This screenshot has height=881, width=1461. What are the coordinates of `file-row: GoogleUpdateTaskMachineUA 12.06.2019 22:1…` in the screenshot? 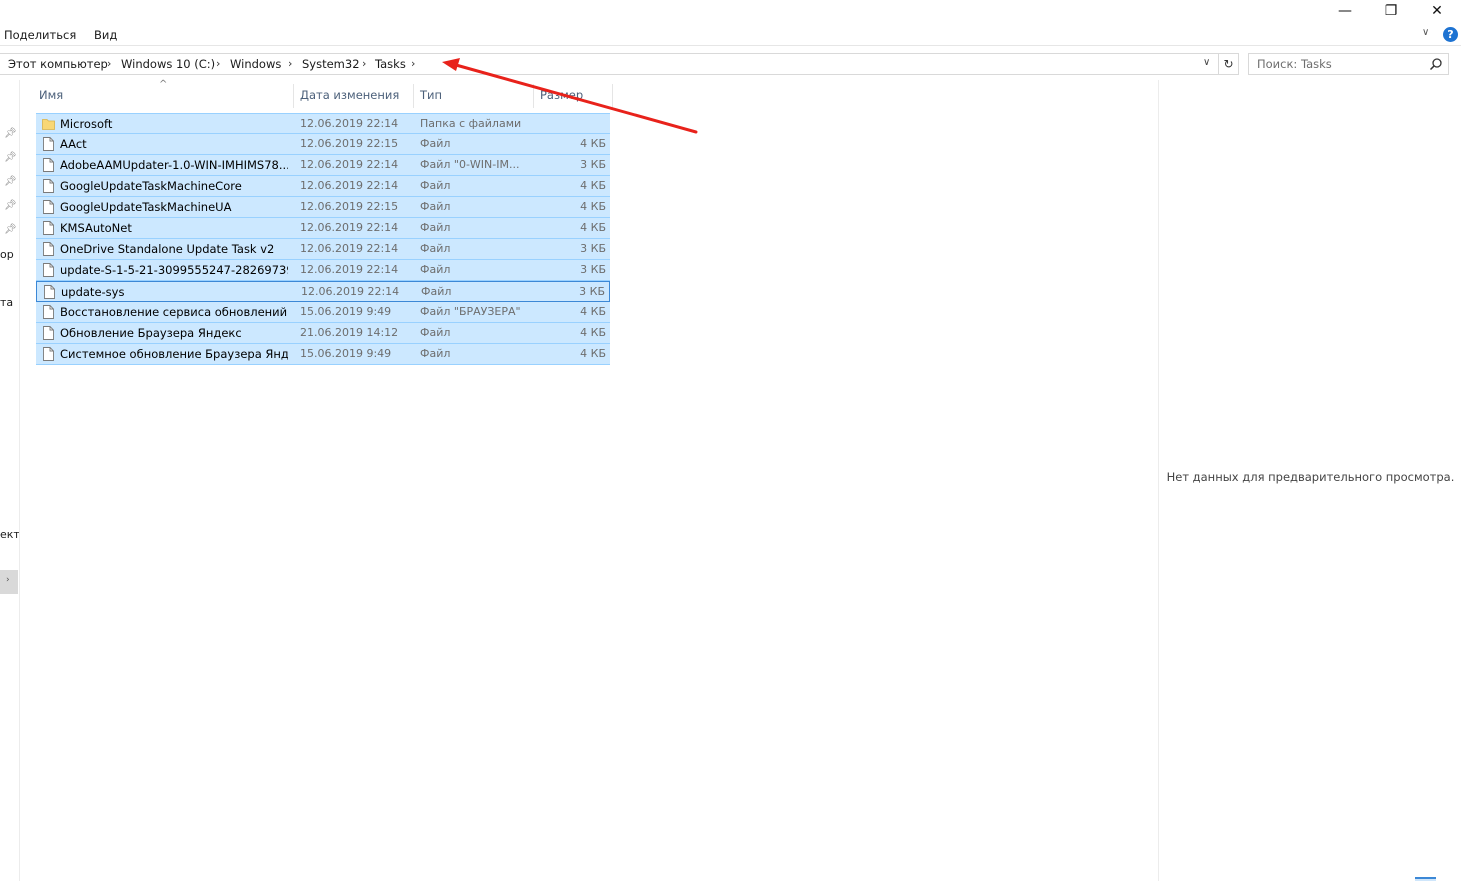 It's located at (323, 207).